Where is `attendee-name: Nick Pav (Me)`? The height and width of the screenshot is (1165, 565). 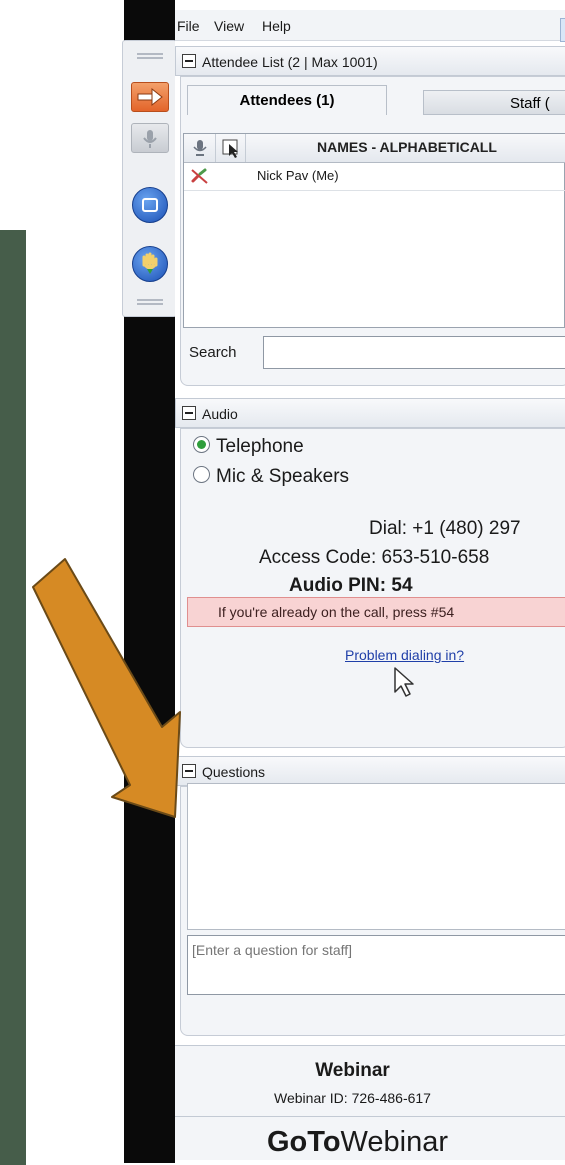
attendee-name: Nick Pav (Me) is located at coordinates (298, 175).